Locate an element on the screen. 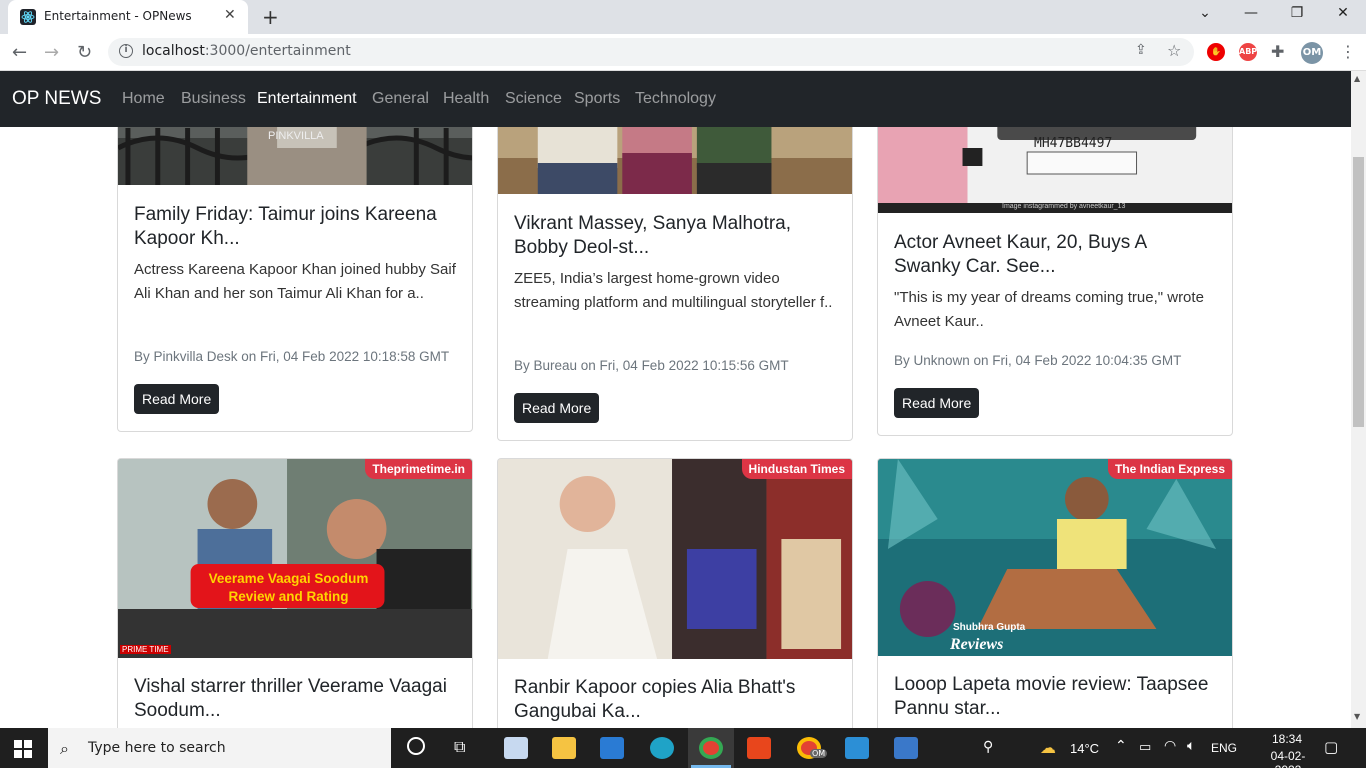  taskbar-search-box: ⌕ Type here to search is located at coordinates (219, 748).